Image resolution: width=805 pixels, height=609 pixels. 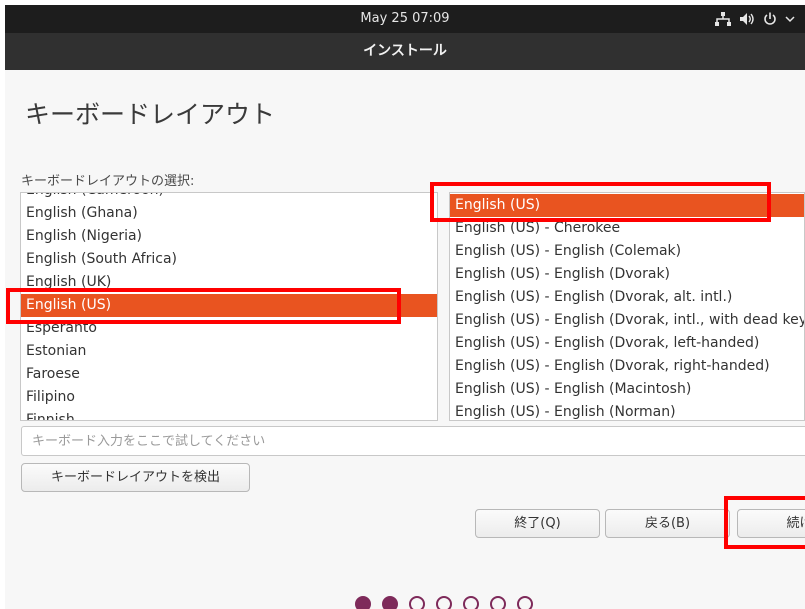 I want to click on variant-item: English (US) - English (Norman), so click(x=627, y=410).